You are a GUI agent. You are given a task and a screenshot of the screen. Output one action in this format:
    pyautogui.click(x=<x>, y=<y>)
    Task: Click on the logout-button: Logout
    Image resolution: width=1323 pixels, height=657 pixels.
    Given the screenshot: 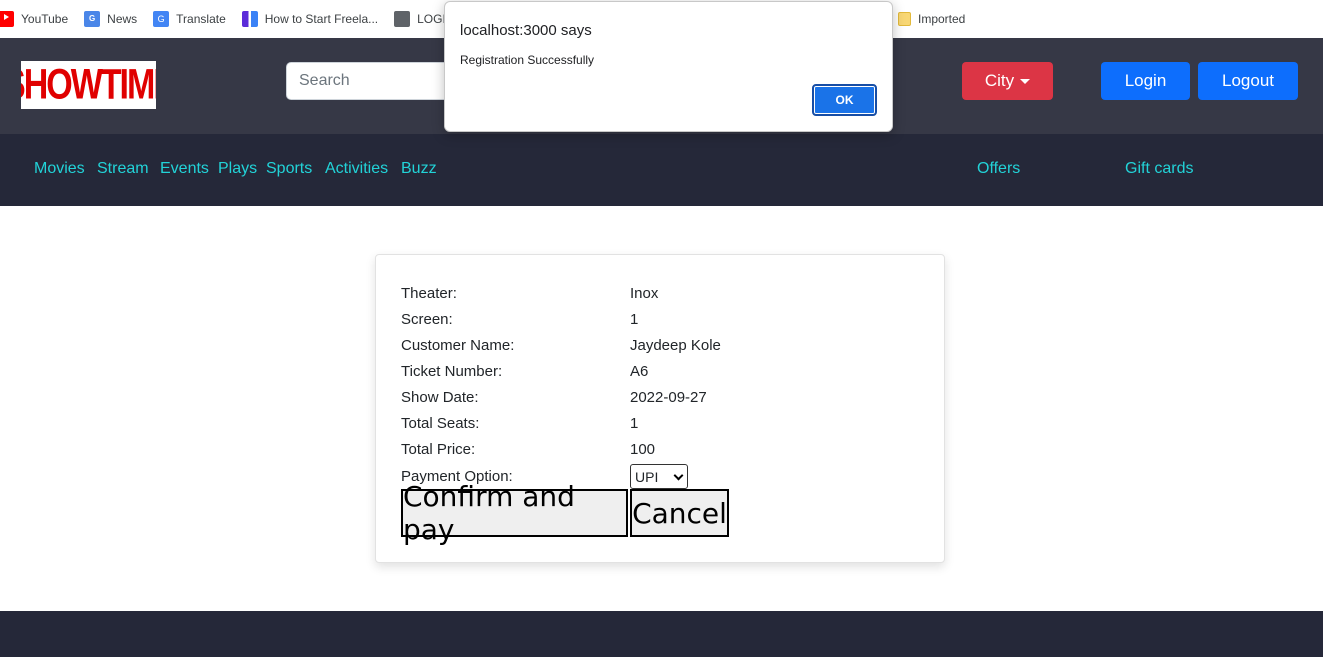 What is the action you would take?
    pyautogui.click(x=1248, y=81)
    